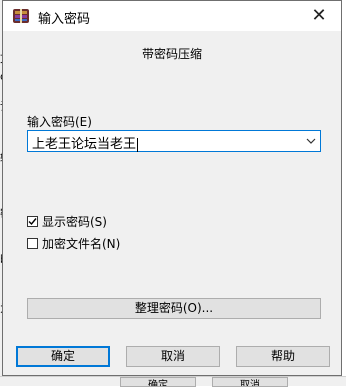  I want to click on show-password-checkbox, so click(32, 221).